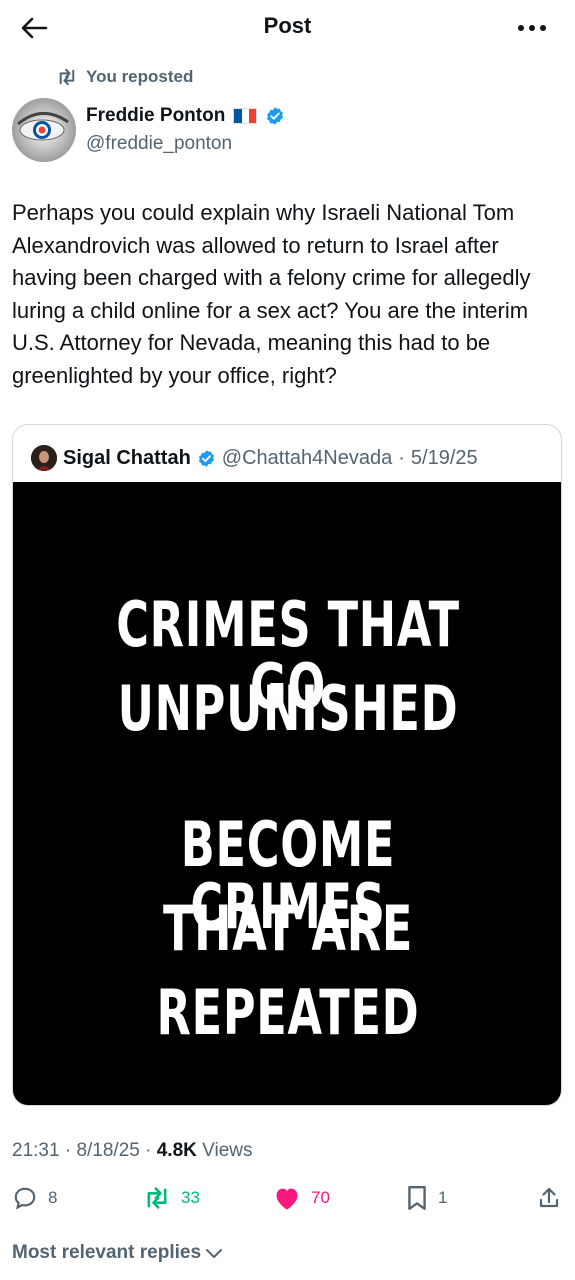  I want to click on author-name-text: Freddie Ponton, so click(156, 115).